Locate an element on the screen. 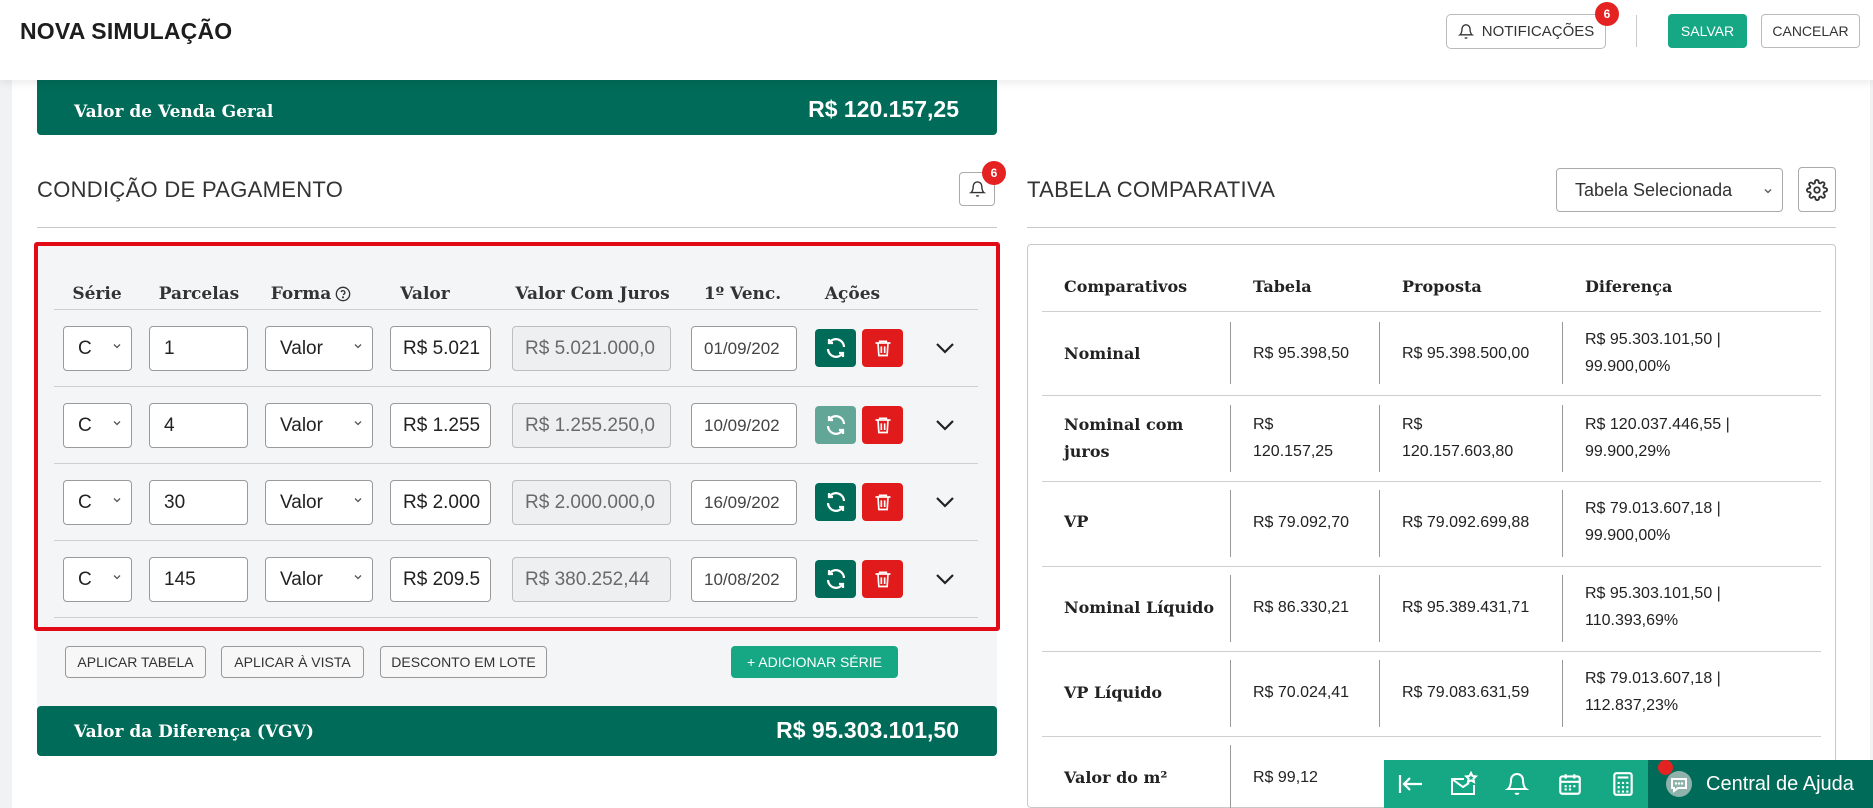 The image size is (1873, 808). valor-juros-field: R$ 380.252,44 is located at coordinates (591, 579).